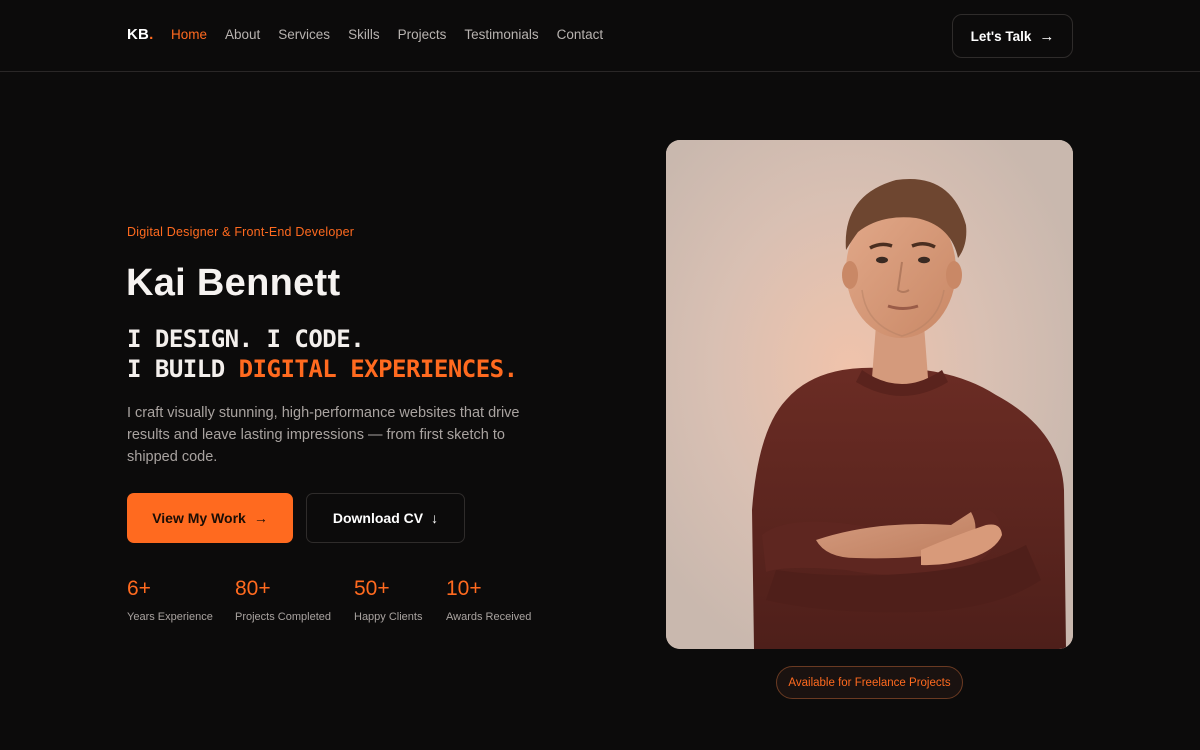 The width and height of the screenshot is (1200, 750). What do you see at coordinates (246, 339) in the screenshot?
I see `tagline-line-1: I DESIGN. I CODE.` at bounding box center [246, 339].